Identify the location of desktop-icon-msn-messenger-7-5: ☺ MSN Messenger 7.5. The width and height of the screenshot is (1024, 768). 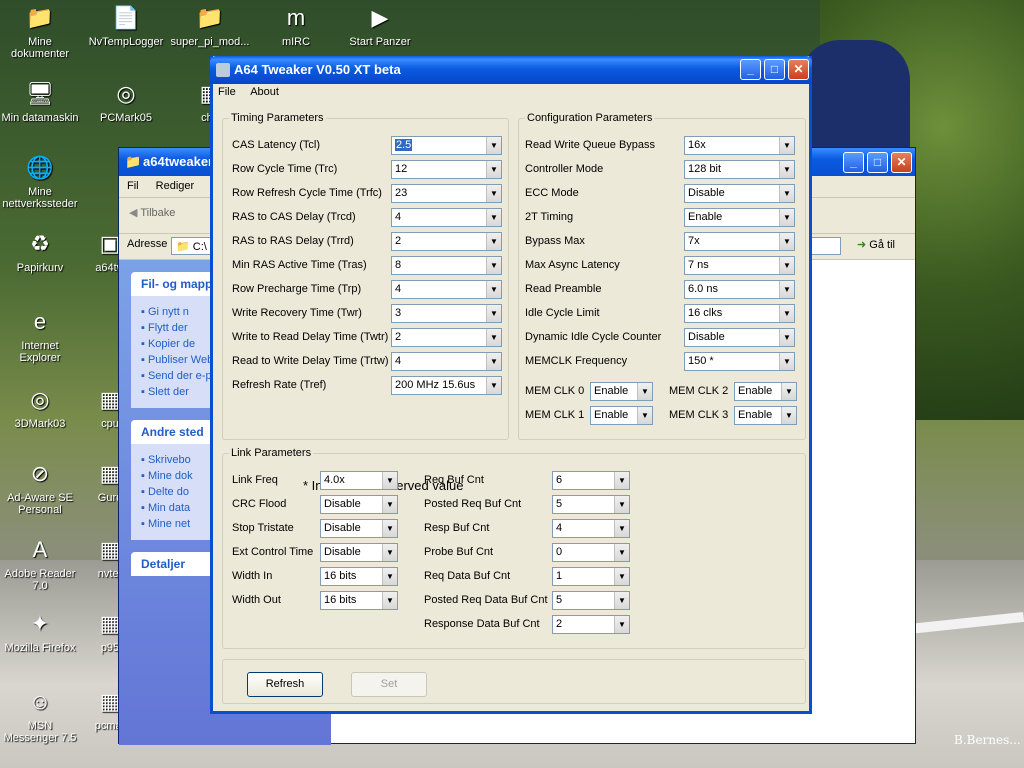
(40, 715).